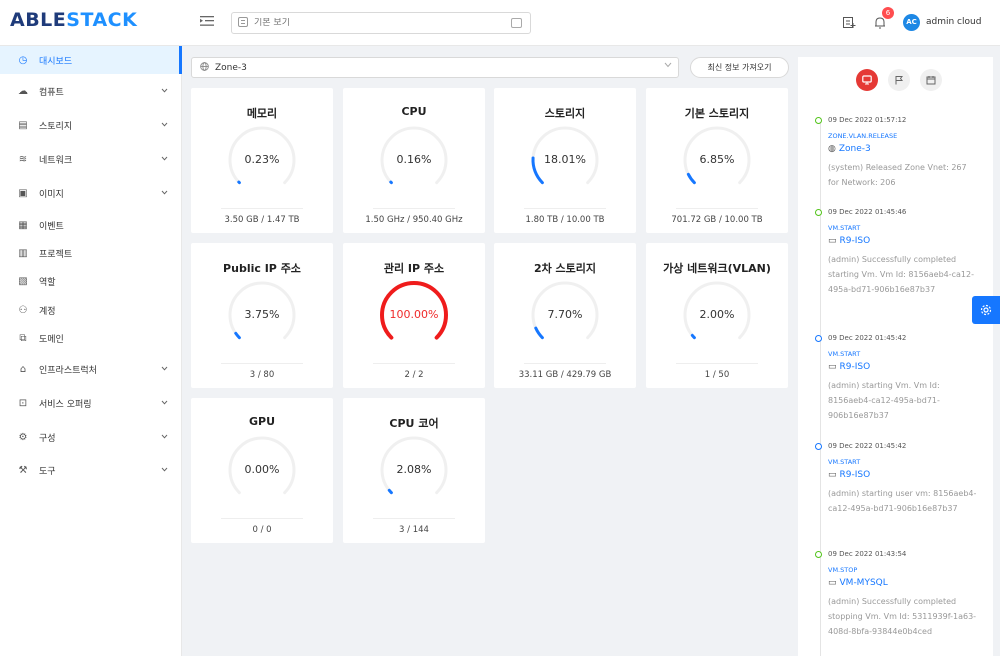  Describe the element at coordinates (51, 339) in the screenshot. I see `sidebar-item-label: 도메인` at that location.